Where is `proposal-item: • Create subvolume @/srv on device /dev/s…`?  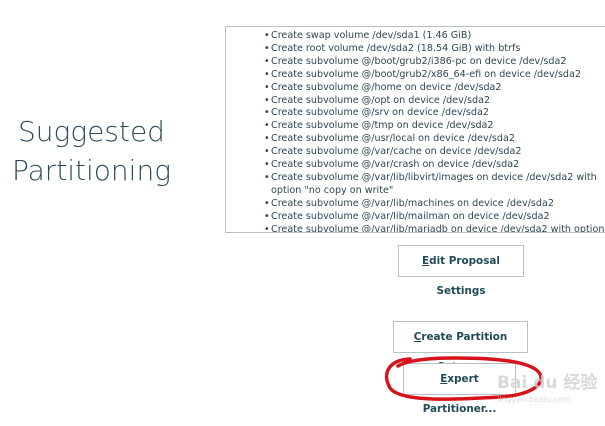
proposal-item: • Create subvolume @/srv on device /dev/s… is located at coordinates (434, 113).